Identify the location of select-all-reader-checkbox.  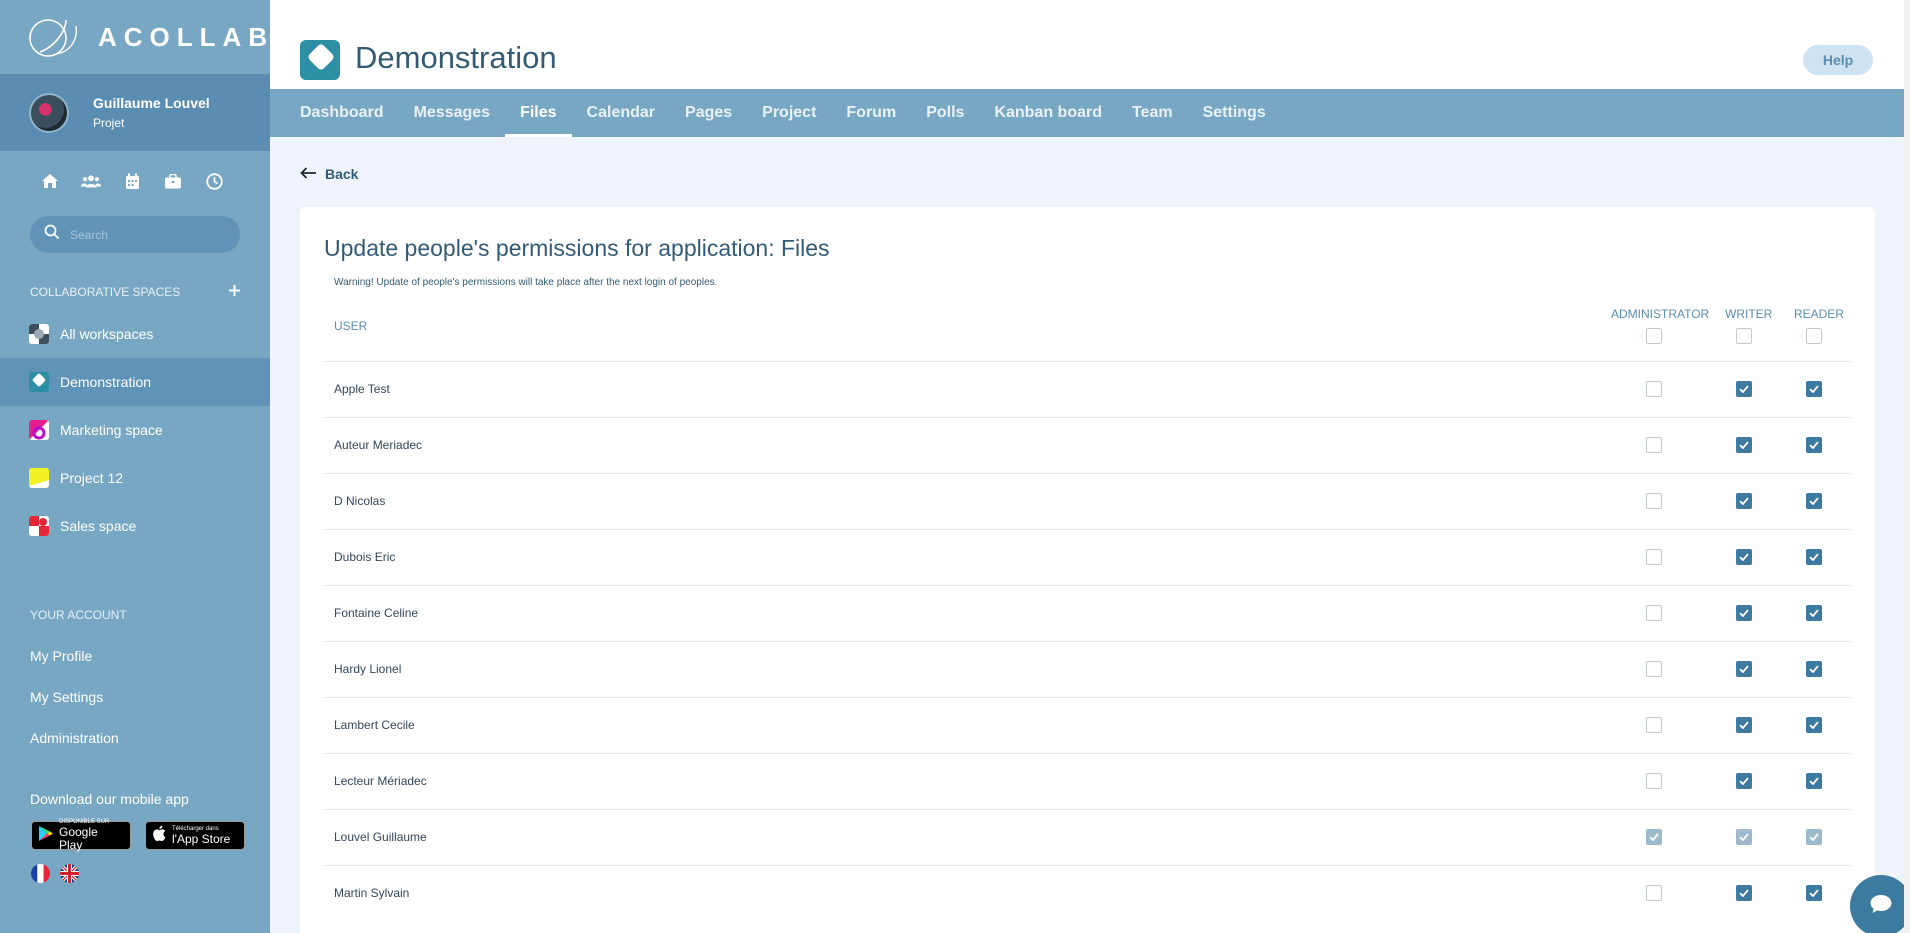
(1814, 336).